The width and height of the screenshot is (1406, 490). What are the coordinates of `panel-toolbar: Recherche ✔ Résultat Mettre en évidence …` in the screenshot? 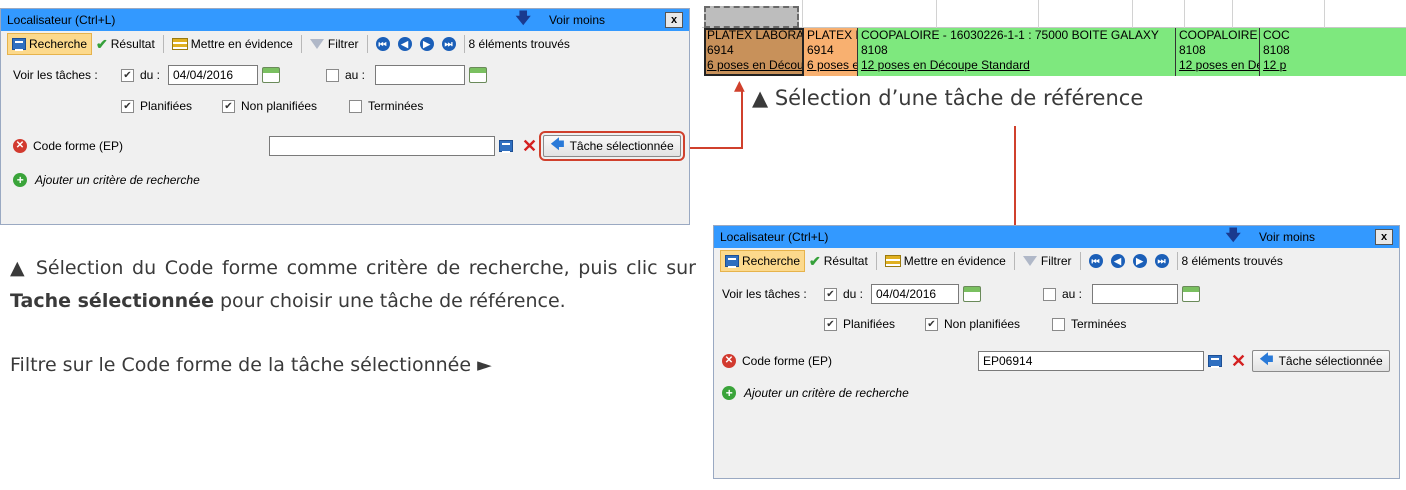 It's located at (345, 44).